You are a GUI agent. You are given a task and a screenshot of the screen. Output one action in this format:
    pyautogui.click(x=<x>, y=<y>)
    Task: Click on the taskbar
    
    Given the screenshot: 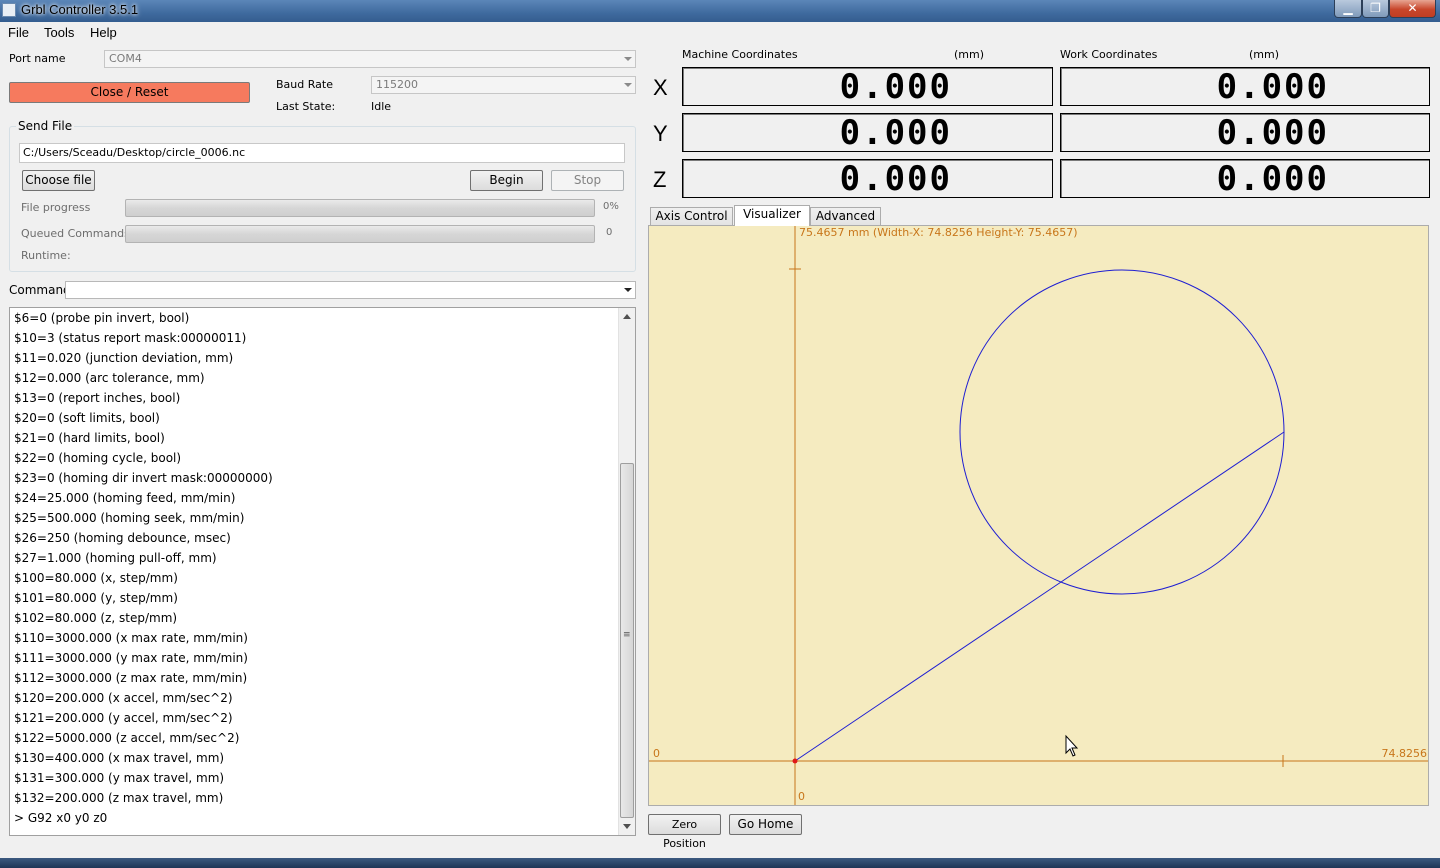 What is the action you would take?
    pyautogui.click(x=720, y=863)
    